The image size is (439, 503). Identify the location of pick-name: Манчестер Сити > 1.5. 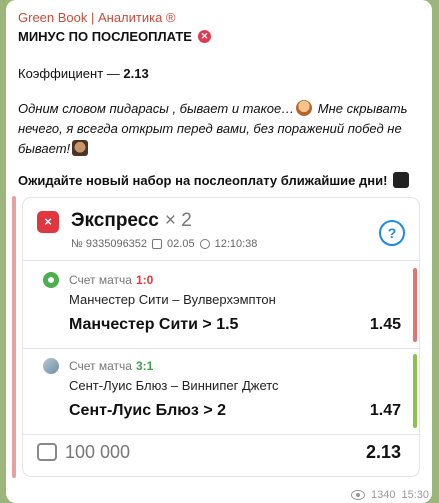
(154, 324).